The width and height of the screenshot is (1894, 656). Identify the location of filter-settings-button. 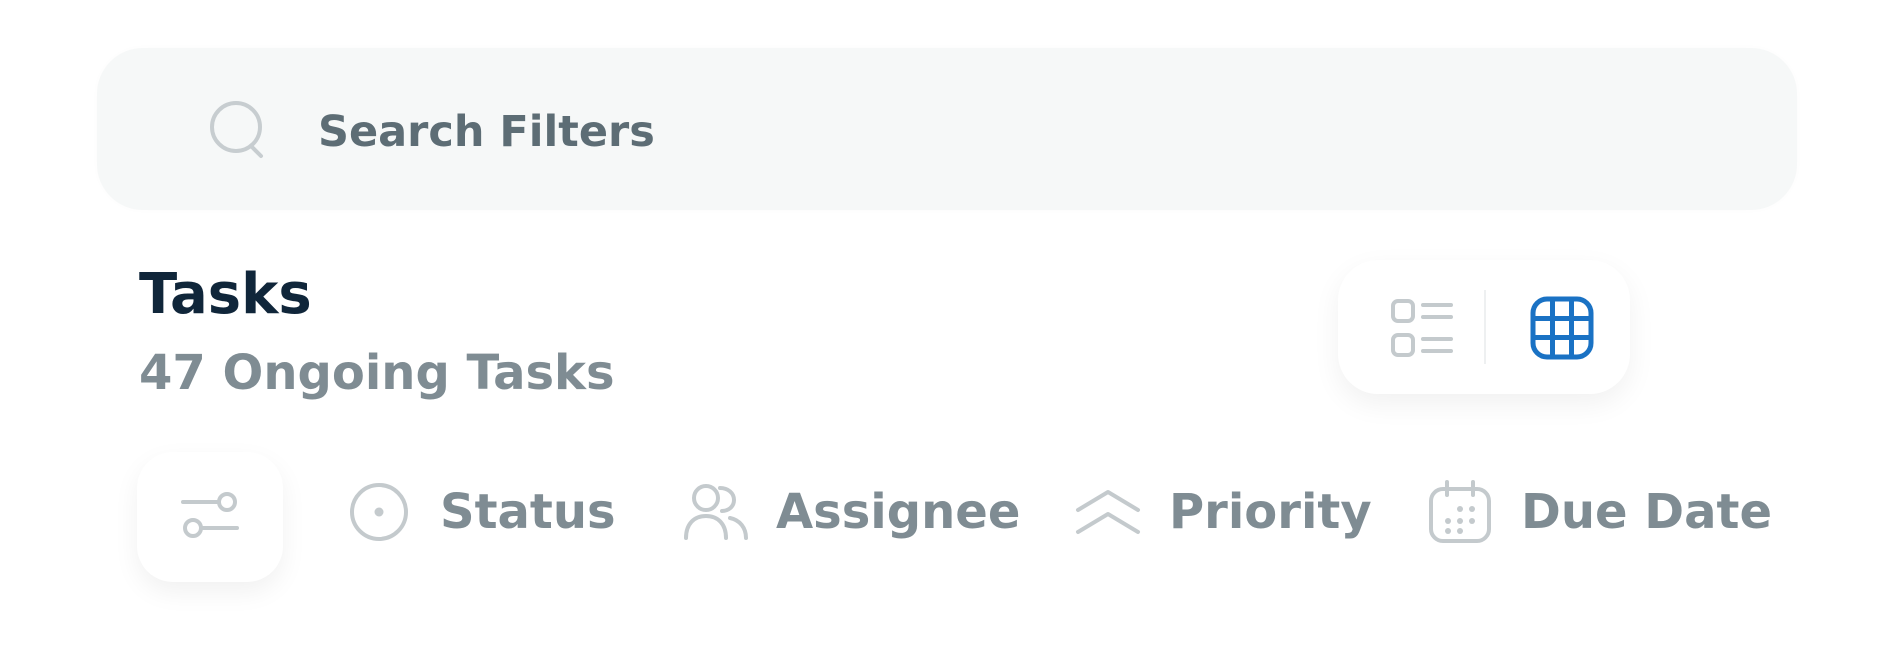
(210, 517).